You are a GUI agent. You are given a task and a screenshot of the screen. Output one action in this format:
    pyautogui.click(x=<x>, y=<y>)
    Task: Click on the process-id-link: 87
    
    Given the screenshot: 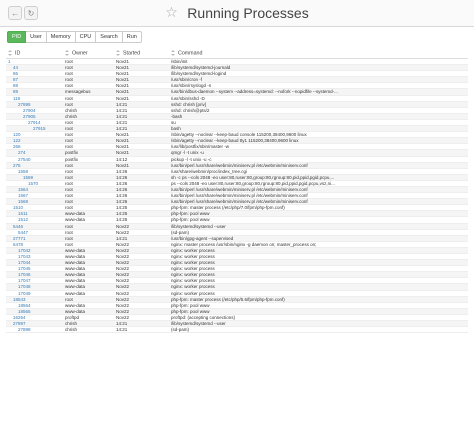 What is the action you would take?
    pyautogui.click(x=33, y=80)
    